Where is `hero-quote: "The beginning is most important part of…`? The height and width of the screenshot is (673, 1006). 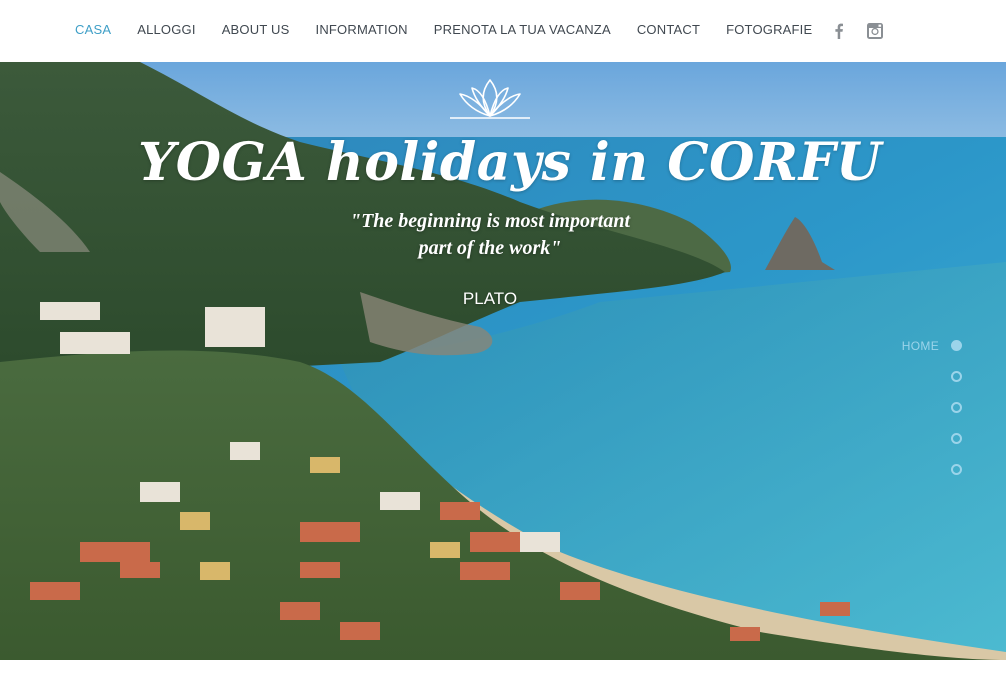 hero-quote: "The beginning is most important part of… is located at coordinates (490, 234).